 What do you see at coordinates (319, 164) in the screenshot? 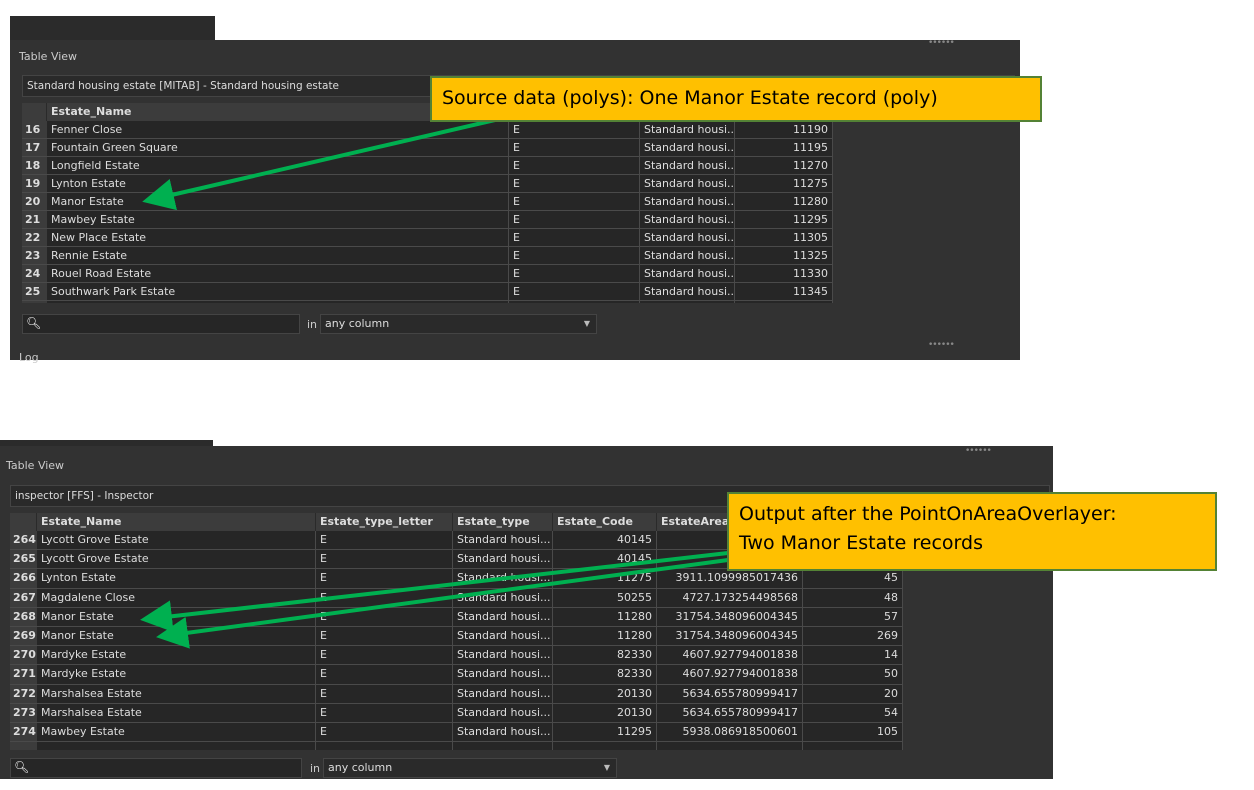
I see `arrow-top` at bounding box center [319, 164].